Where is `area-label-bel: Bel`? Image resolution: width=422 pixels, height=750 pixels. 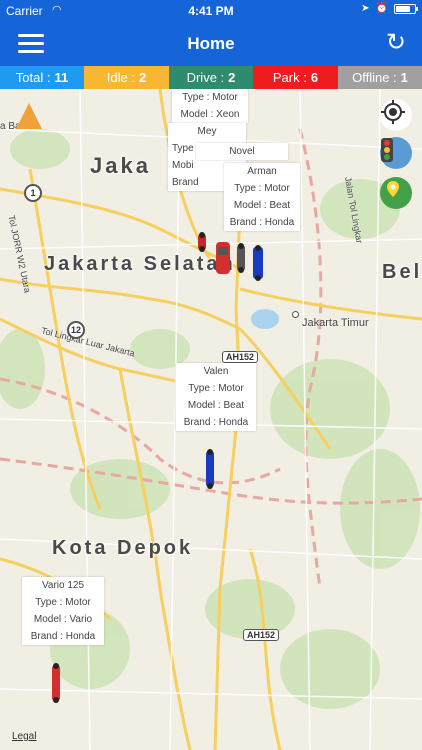
area-label-bel: Bel is located at coordinates (402, 272).